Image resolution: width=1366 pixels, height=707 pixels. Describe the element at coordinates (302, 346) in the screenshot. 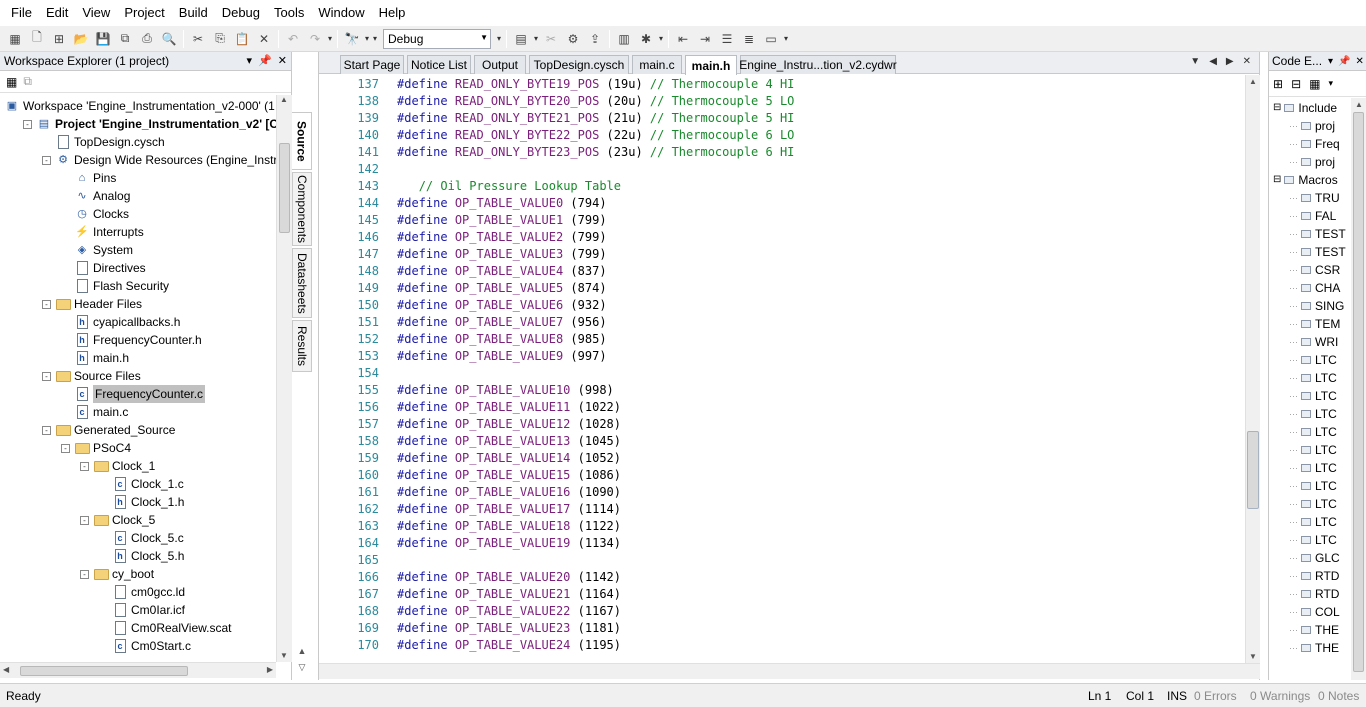

I see `tab-results: Results` at that location.